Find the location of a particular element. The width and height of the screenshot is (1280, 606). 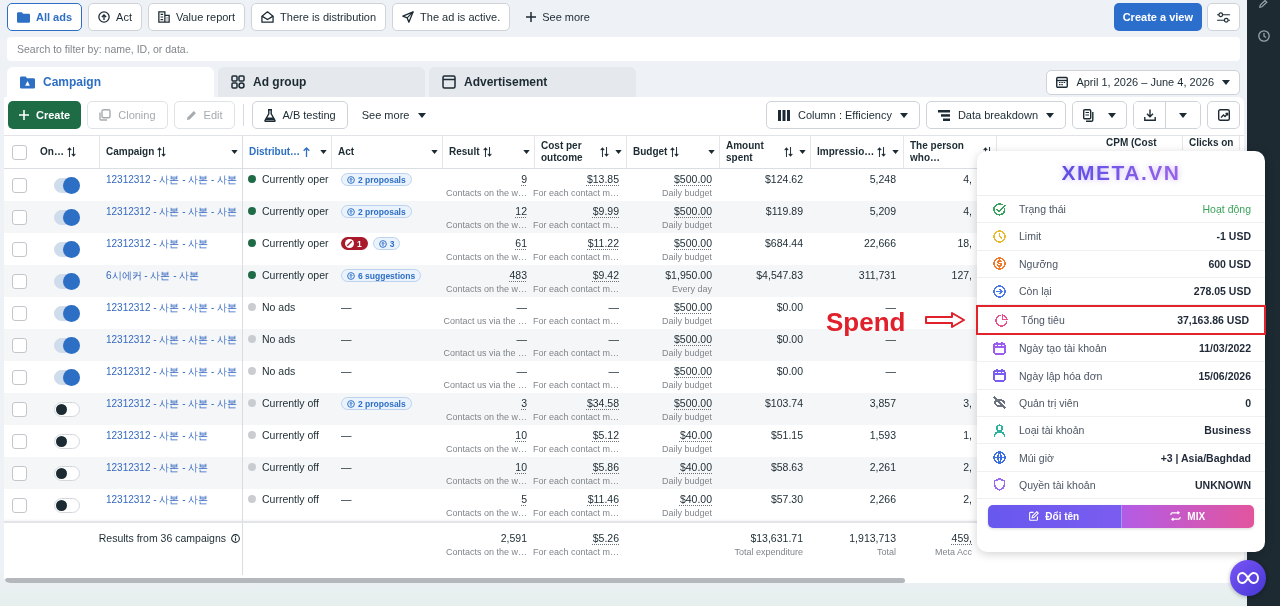

amount-spent-value: $684.44 is located at coordinates (784, 243).